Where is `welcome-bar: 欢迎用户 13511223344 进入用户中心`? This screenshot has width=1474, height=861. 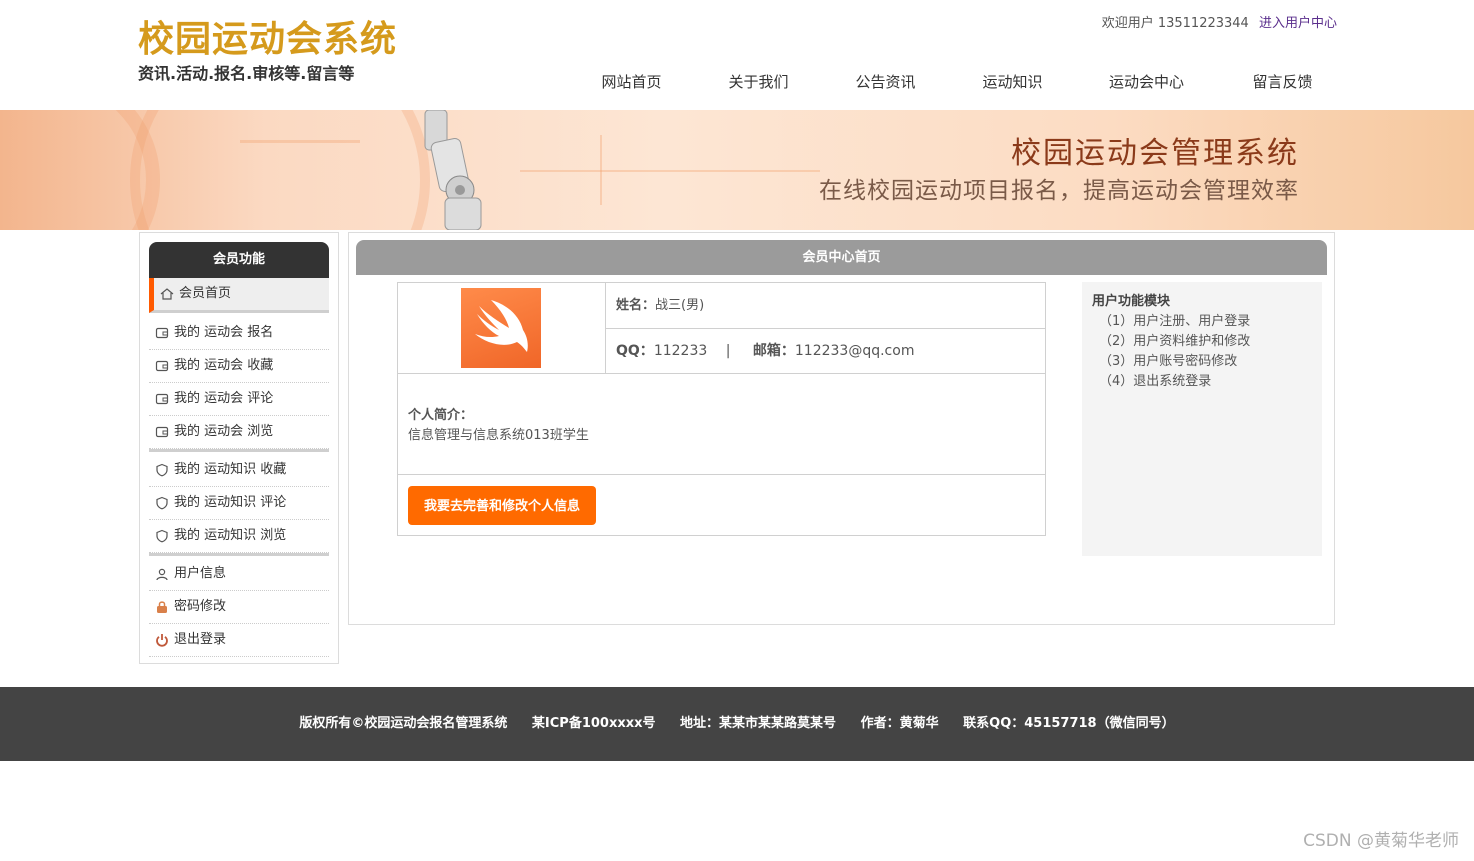 welcome-bar: 欢迎用户 13511223344 进入用户中心 is located at coordinates (1219, 24).